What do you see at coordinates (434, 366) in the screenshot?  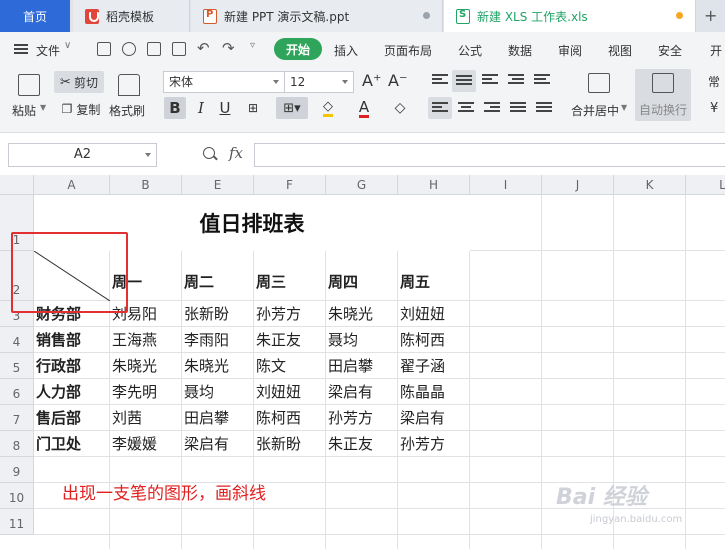 I see `staff-cell: 翟子涵` at bounding box center [434, 366].